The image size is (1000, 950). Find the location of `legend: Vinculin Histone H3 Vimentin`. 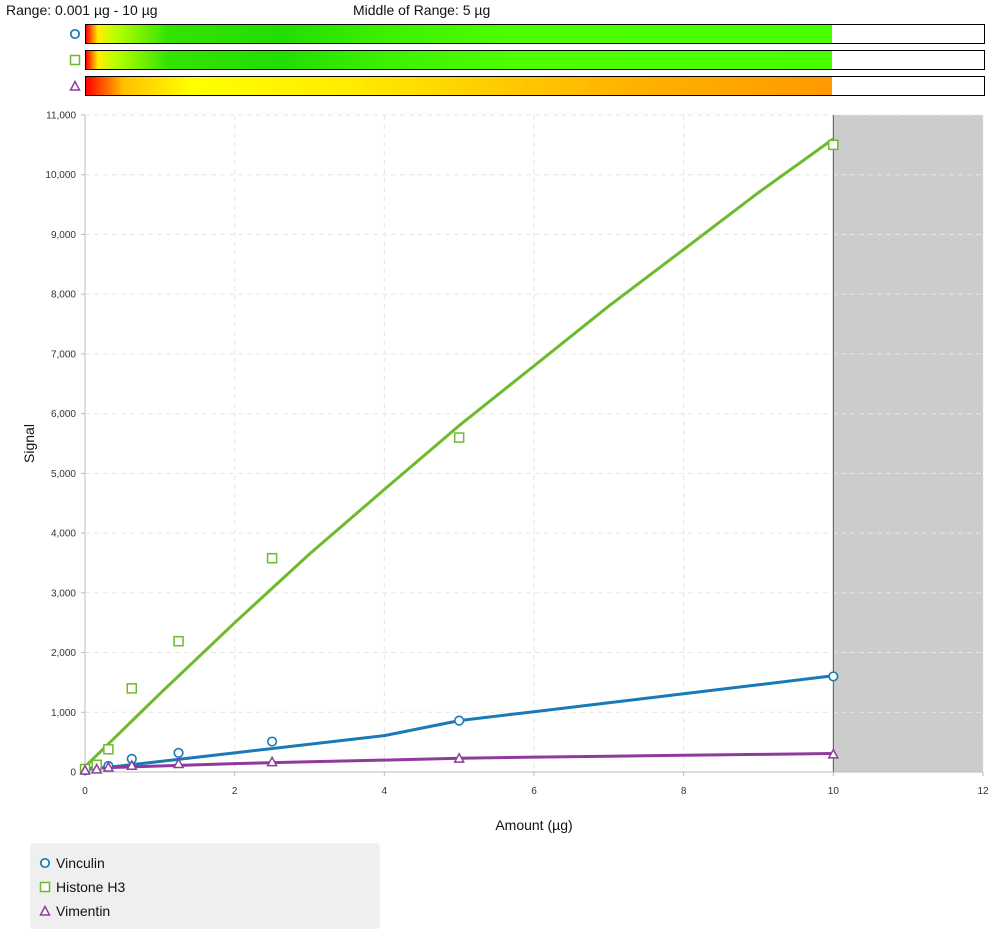

legend: Vinculin Histone H3 Vimentin is located at coordinates (205, 886).